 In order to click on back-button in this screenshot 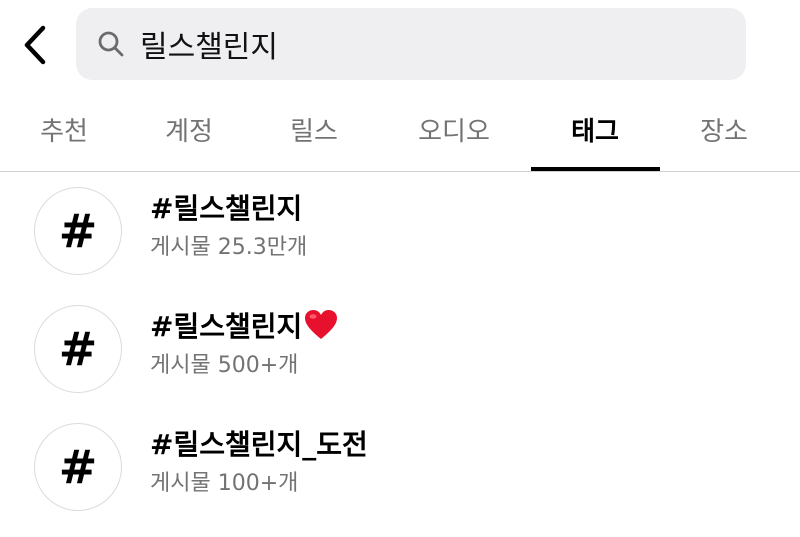, I will do `click(35, 45)`.